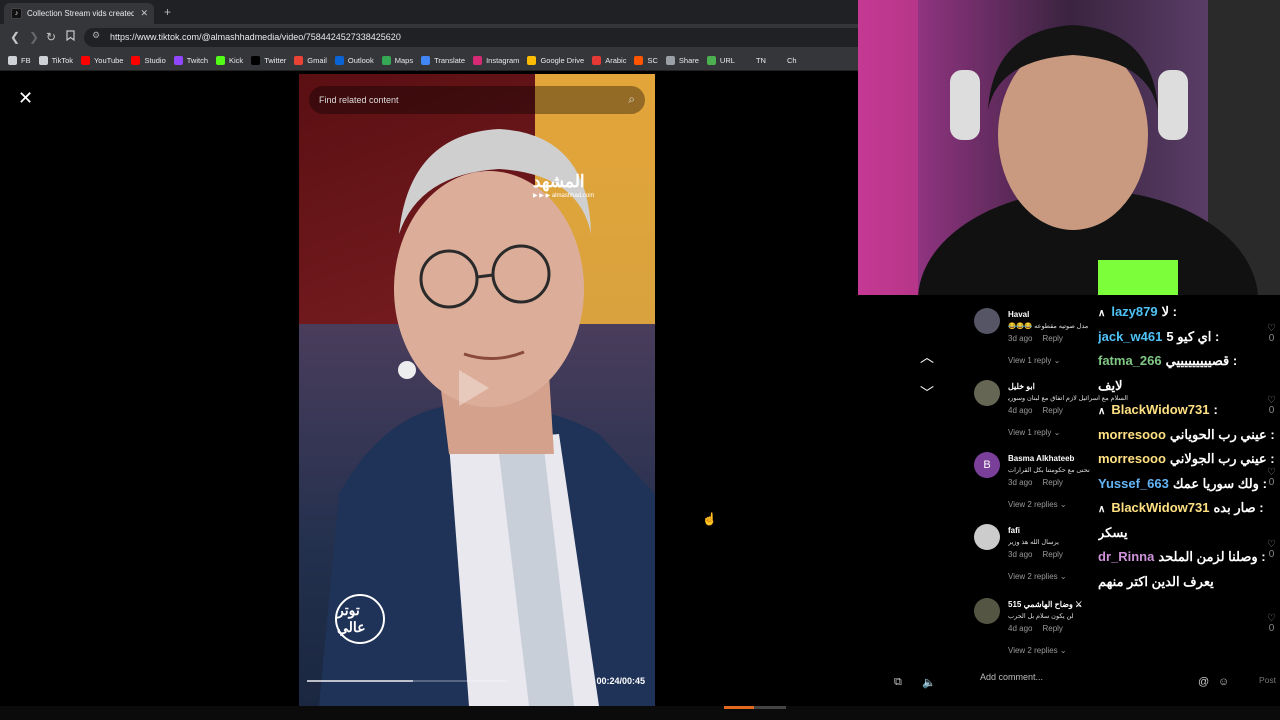 This screenshot has width=1280, height=720. I want to click on caret-icon: ∧, so click(1102, 313).